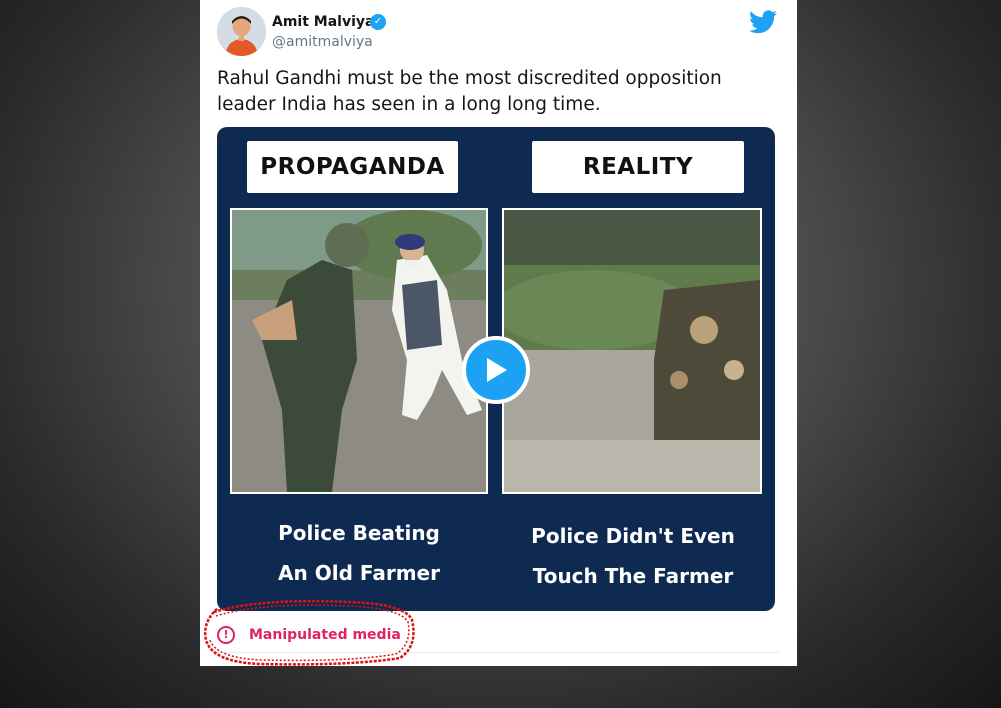  I want to click on reality-label: REALITY, so click(638, 167).